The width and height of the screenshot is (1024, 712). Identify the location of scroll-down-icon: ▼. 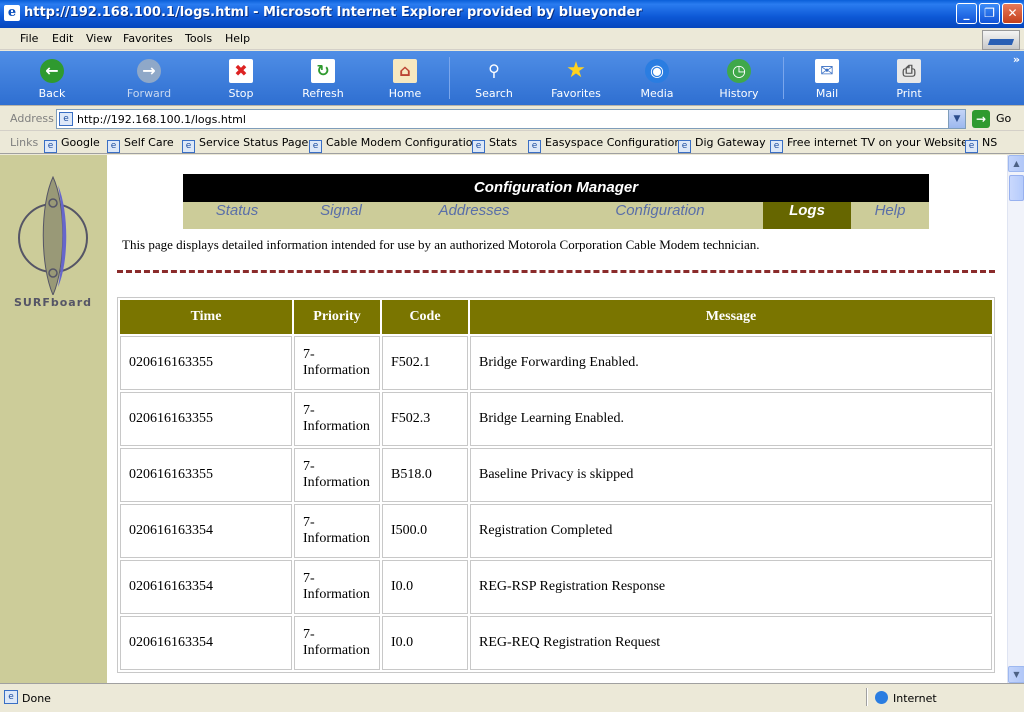
(1016, 674).